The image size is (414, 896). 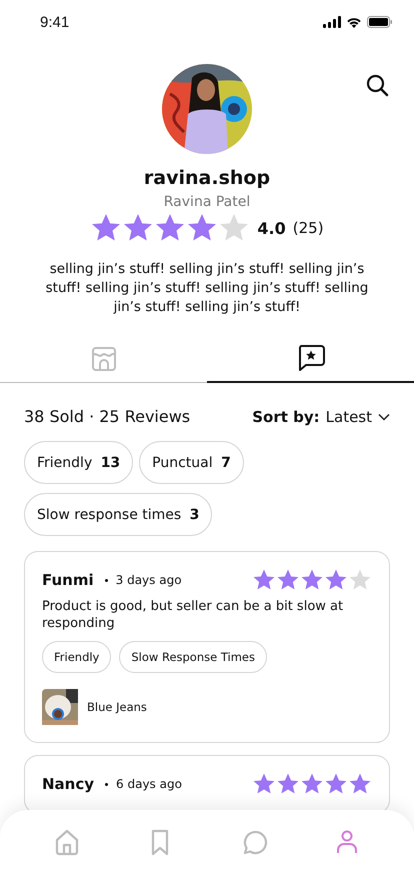 What do you see at coordinates (193, 615) in the screenshot?
I see `review-text: Product is good, but seller can be a bit slow at responding` at bounding box center [193, 615].